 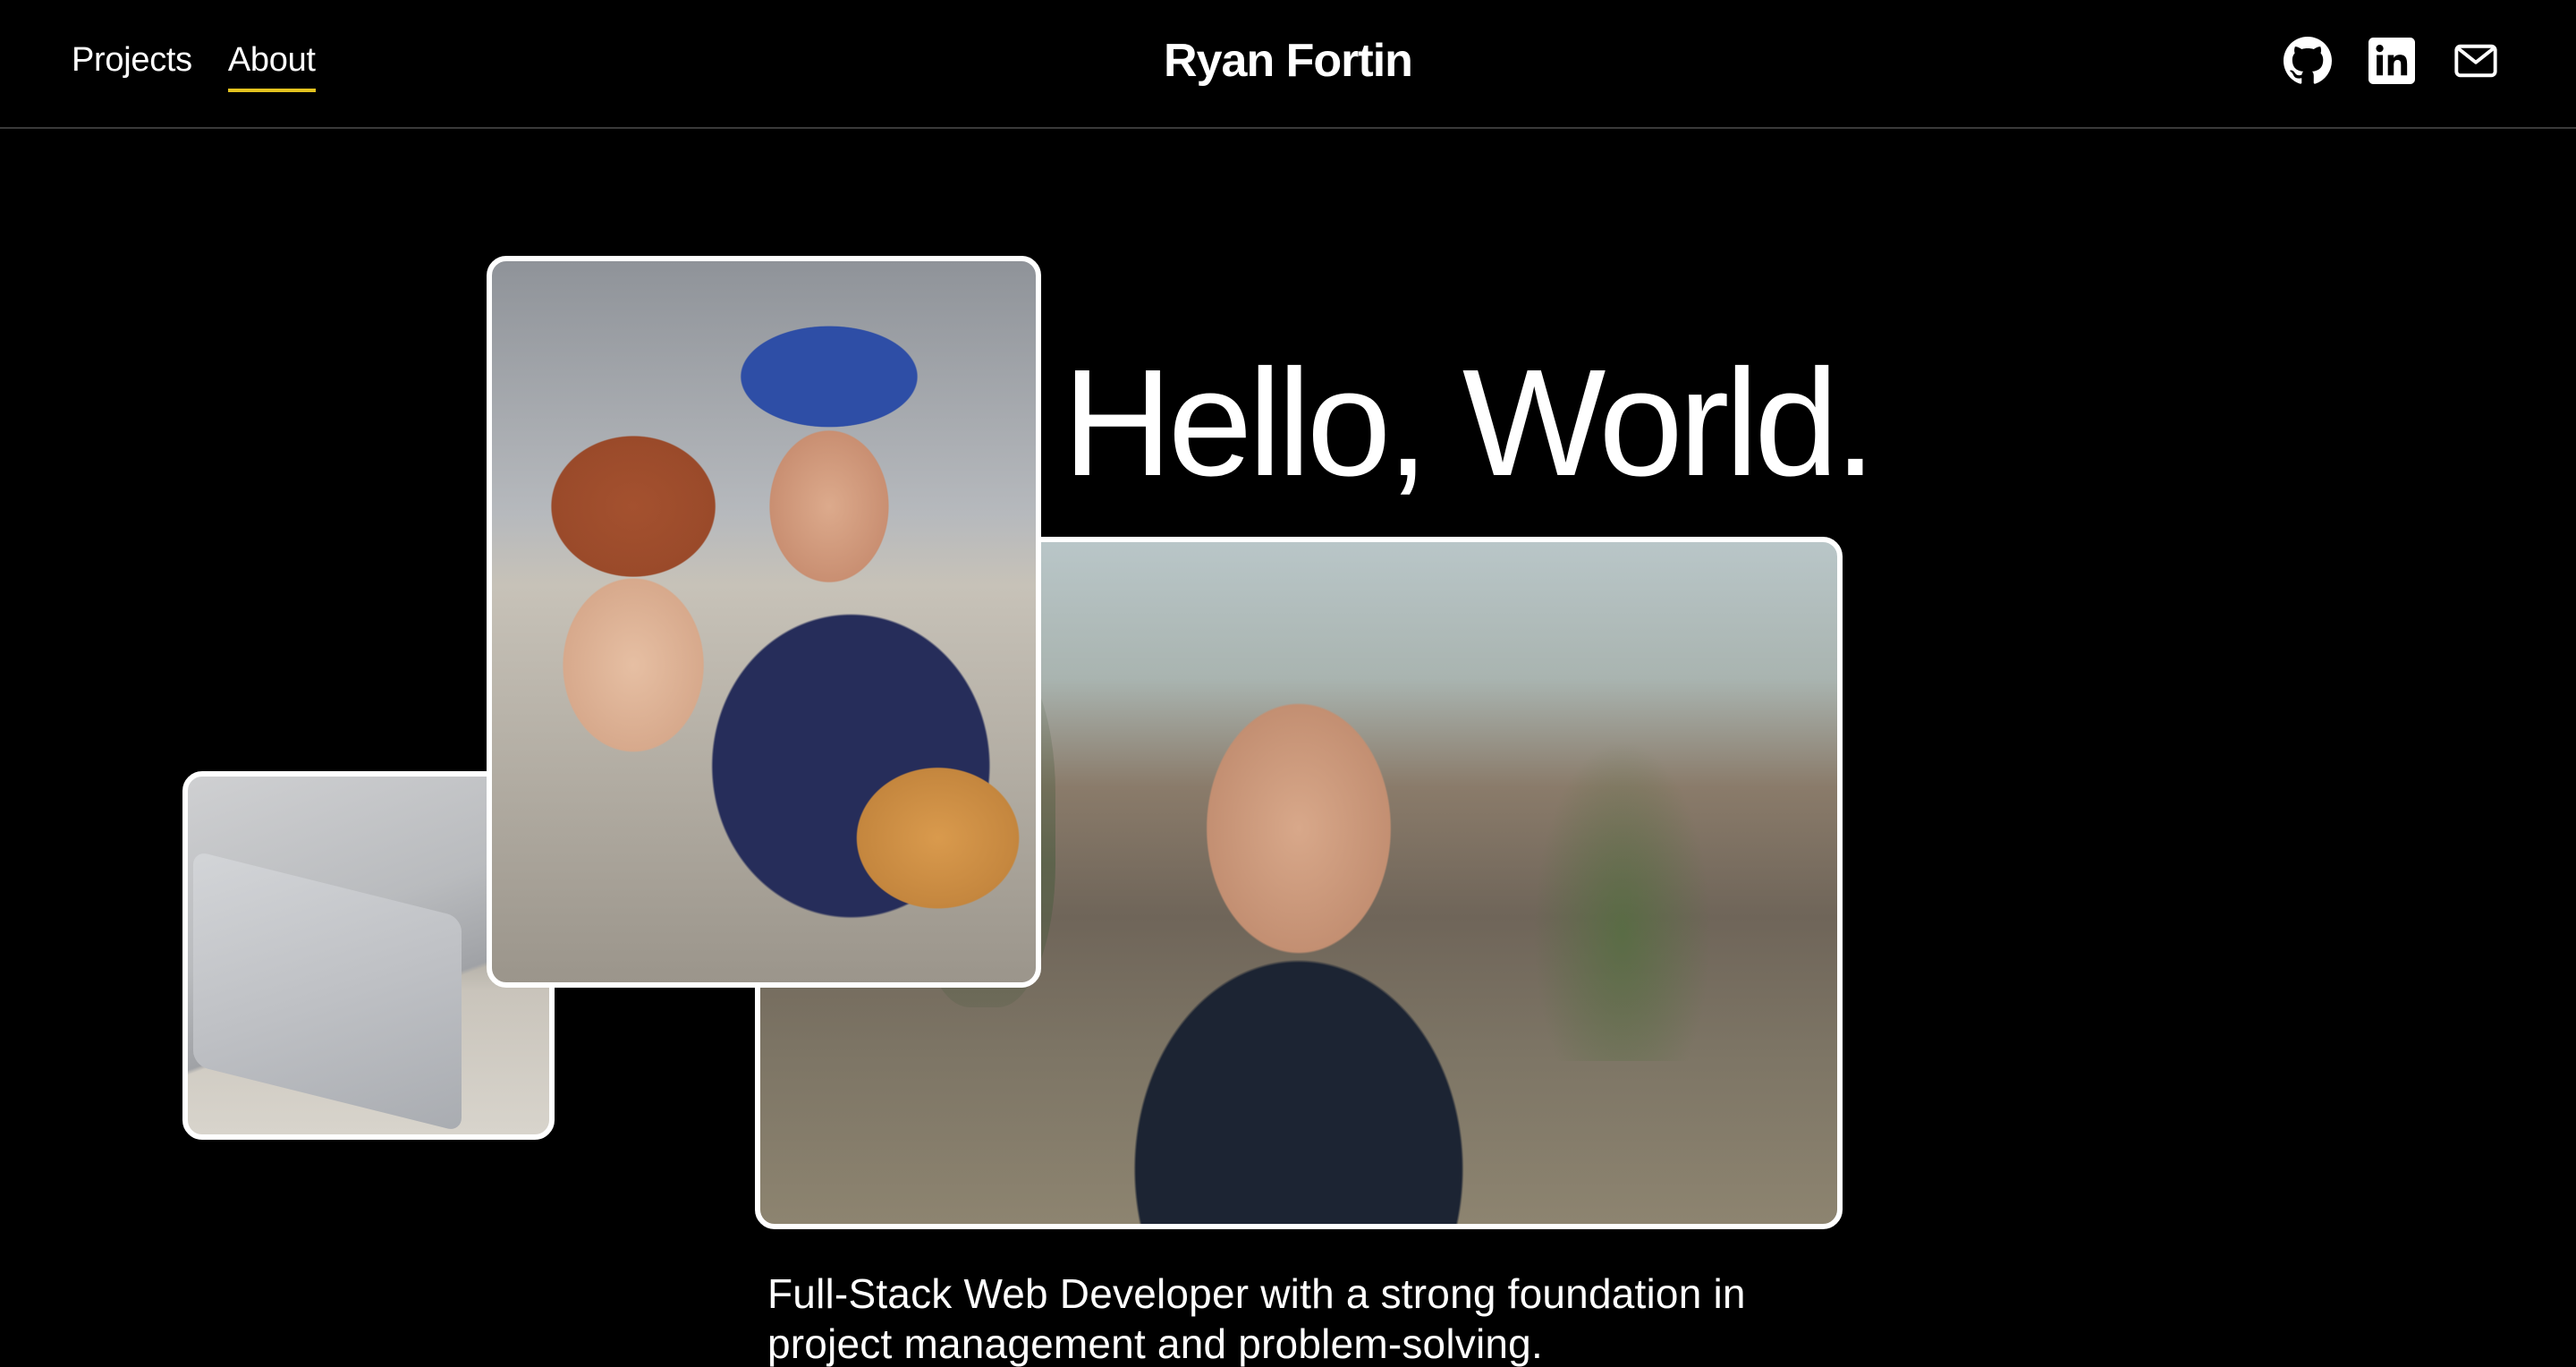 What do you see at coordinates (194, 66) in the screenshot?
I see `main-nav: Projects About` at bounding box center [194, 66].